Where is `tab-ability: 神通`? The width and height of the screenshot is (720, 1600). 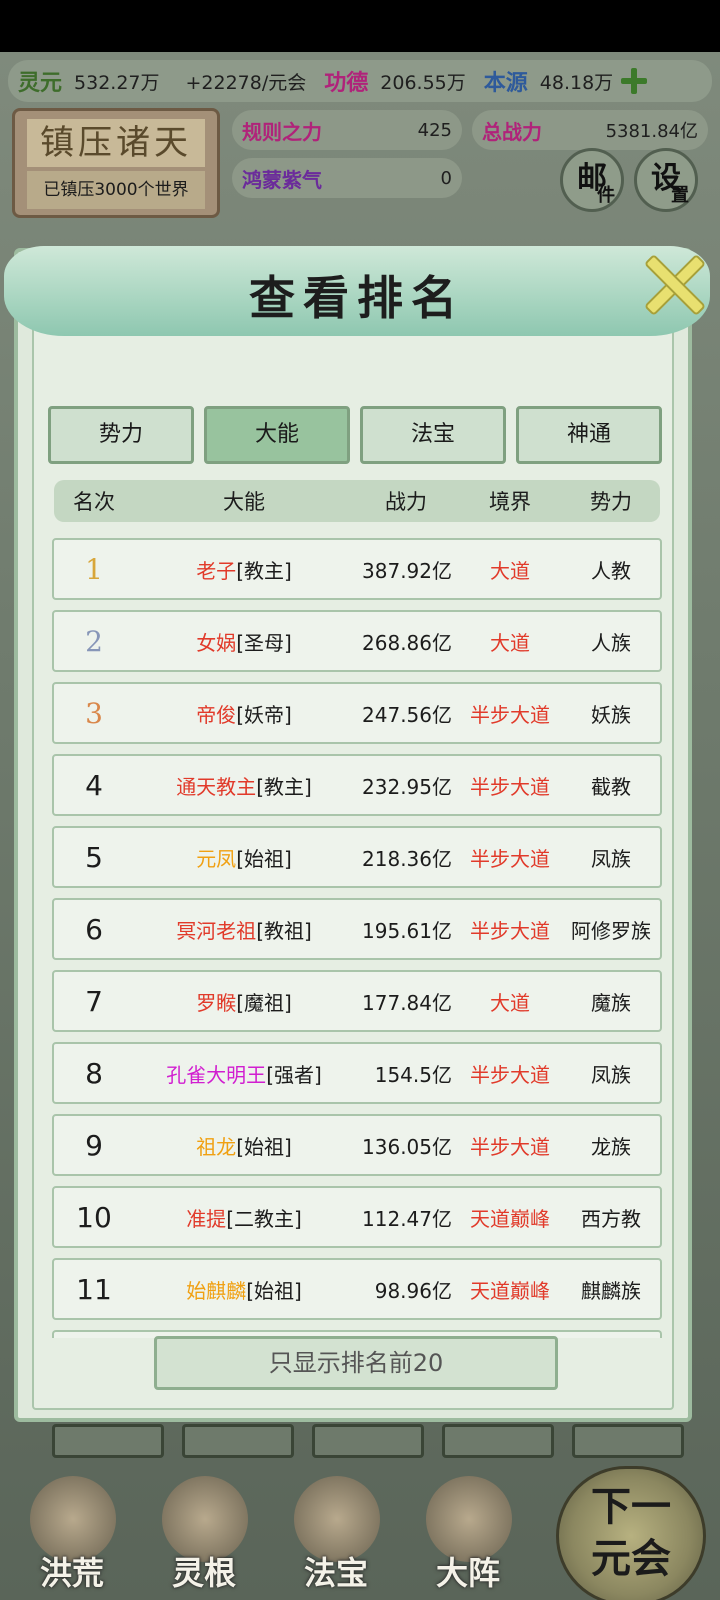
tab-ability: 神通 is located at coordinates (589, 435).